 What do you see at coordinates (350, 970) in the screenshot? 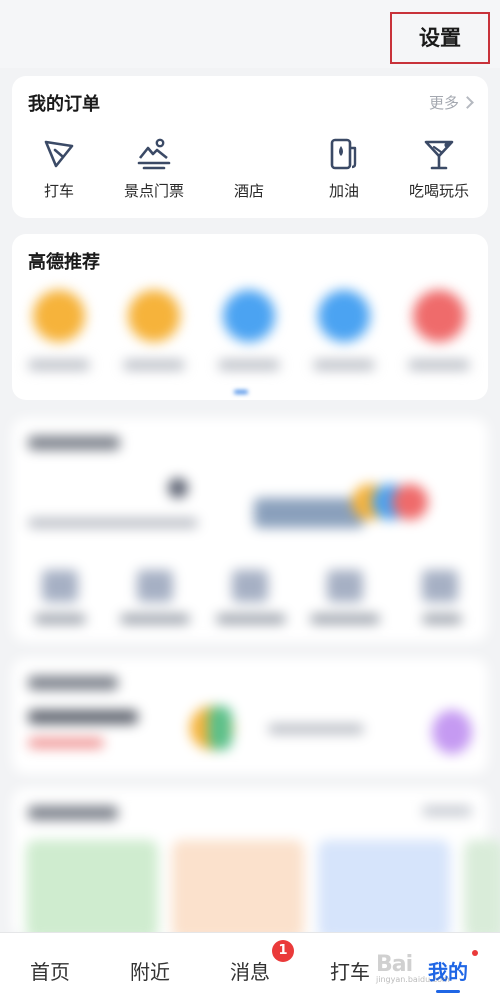
I see `tab-taxi: 打车` at bounding box center [350, 970].